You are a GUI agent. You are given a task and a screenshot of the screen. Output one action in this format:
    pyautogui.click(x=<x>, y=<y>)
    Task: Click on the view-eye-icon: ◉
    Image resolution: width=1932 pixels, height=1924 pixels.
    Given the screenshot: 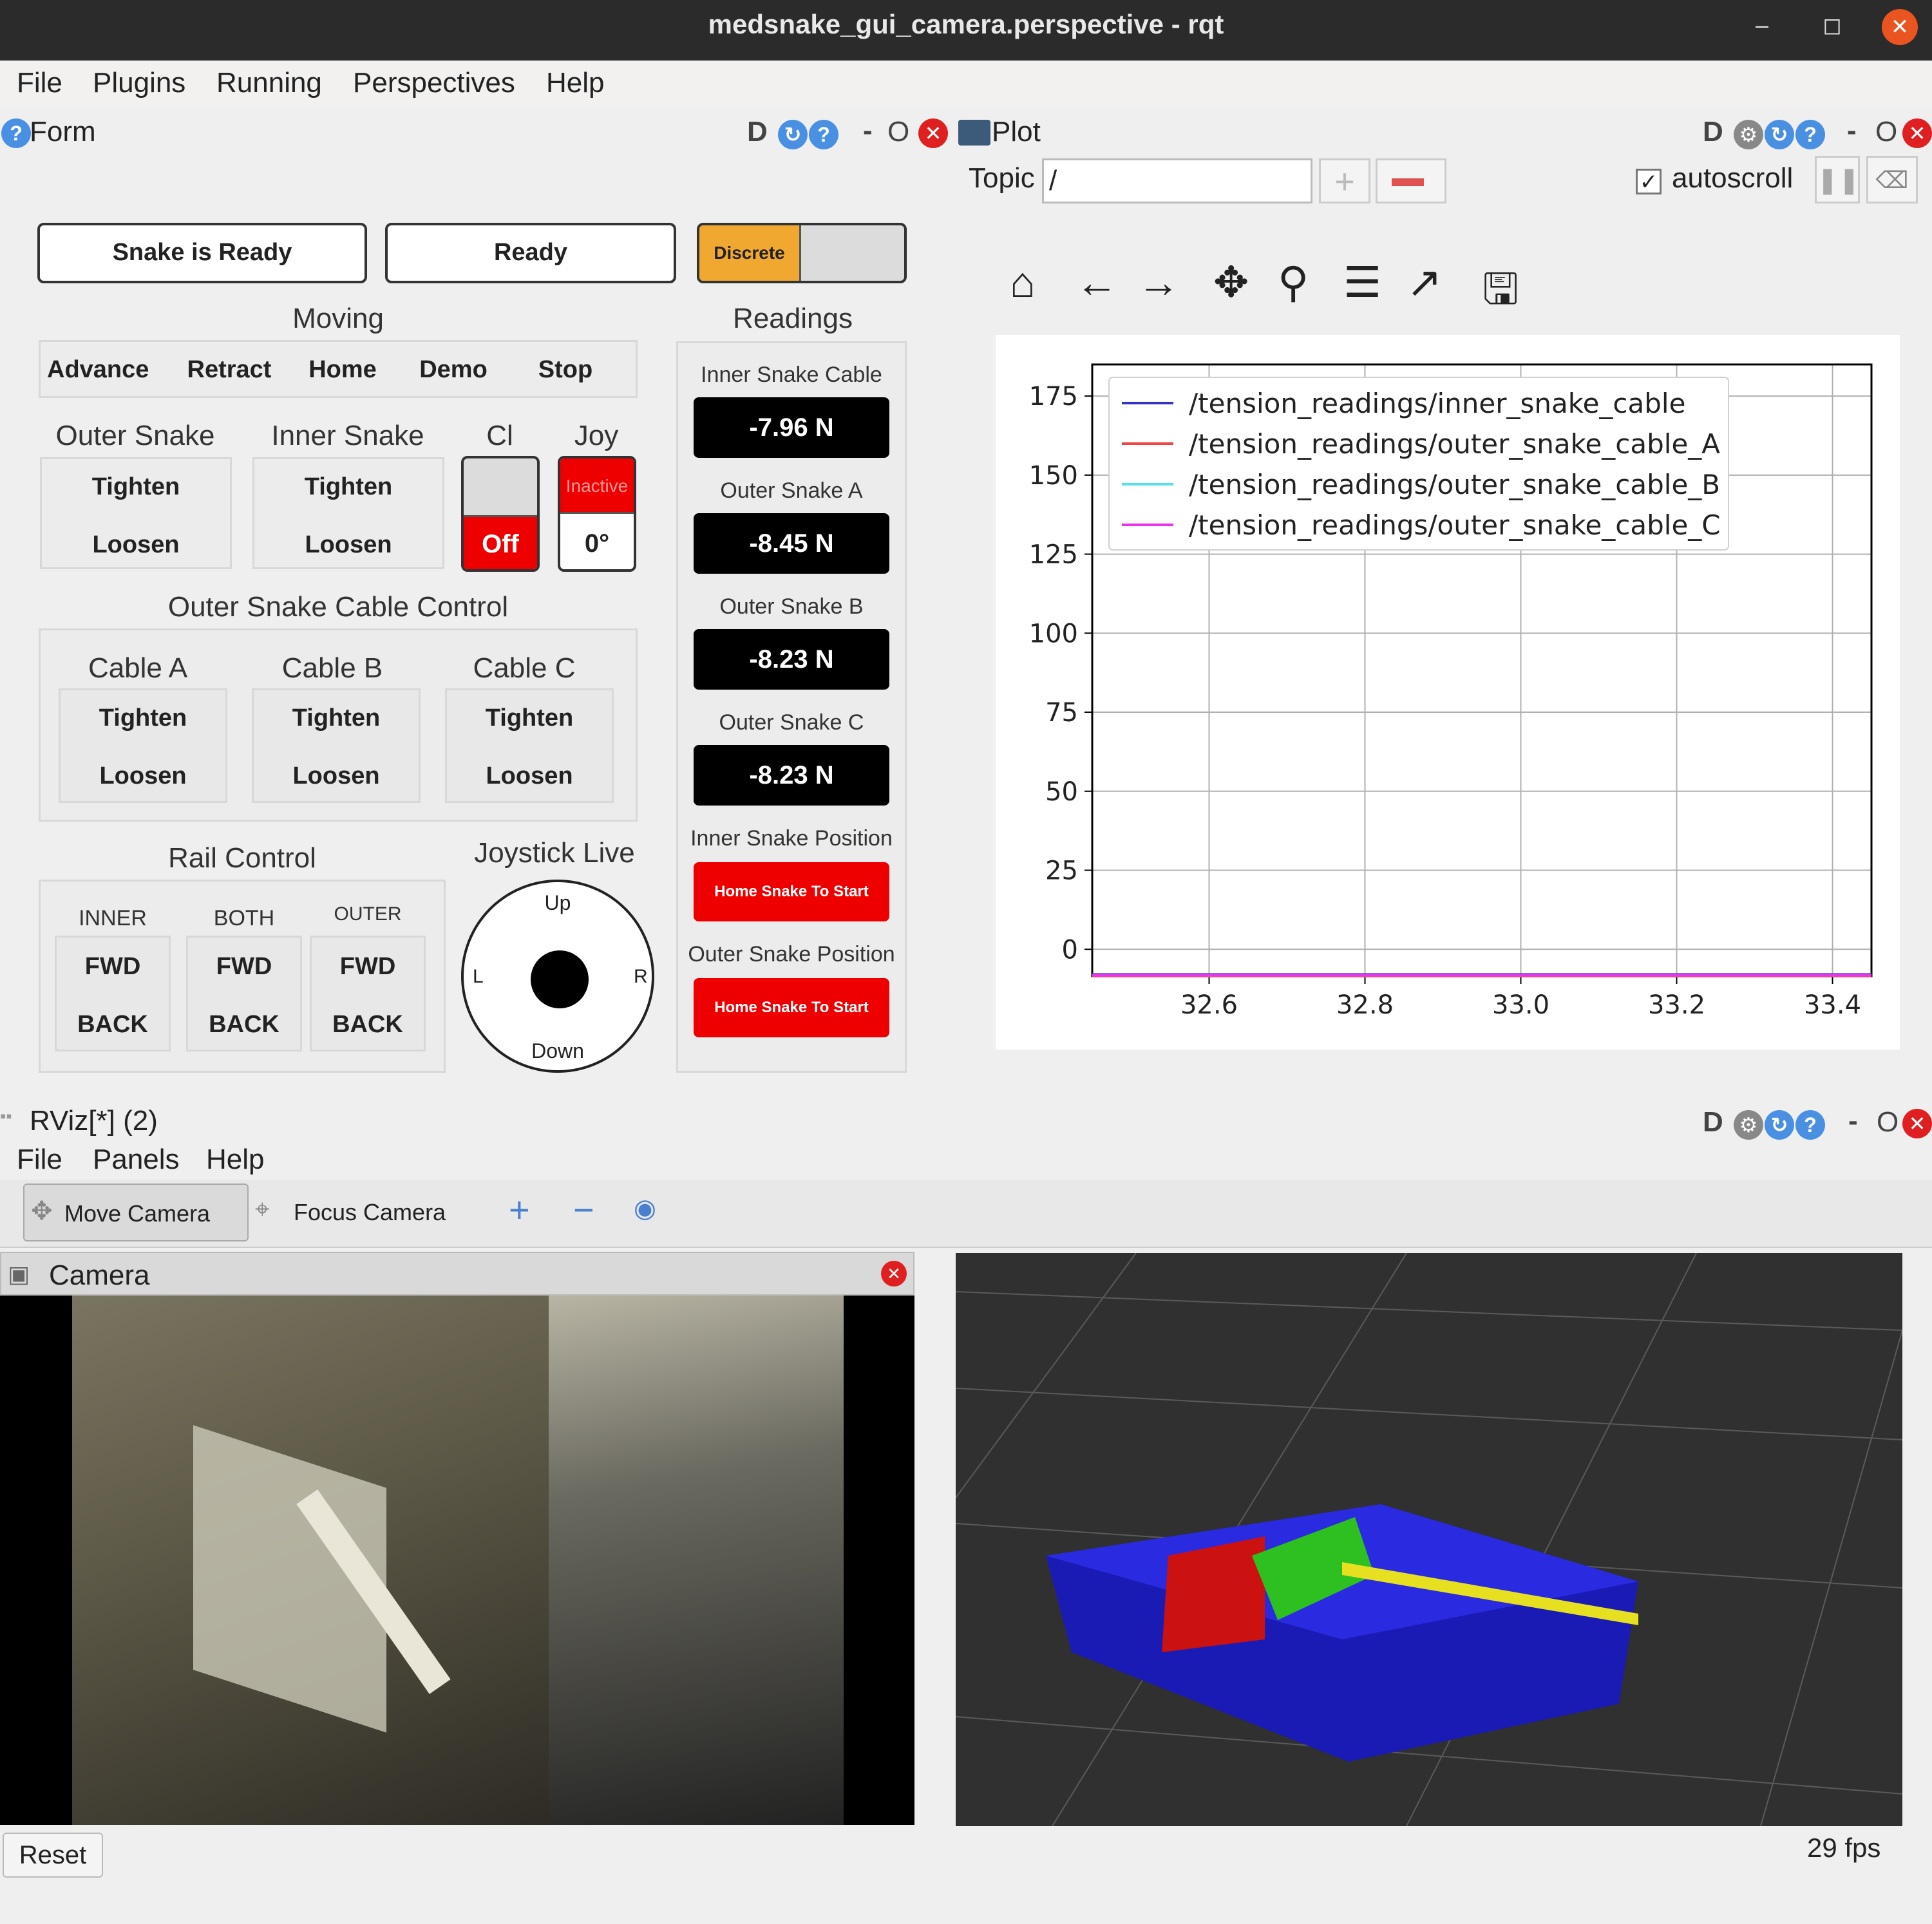 What is the action you would take?
    pyautogui.click(x=645, y=1208)
    